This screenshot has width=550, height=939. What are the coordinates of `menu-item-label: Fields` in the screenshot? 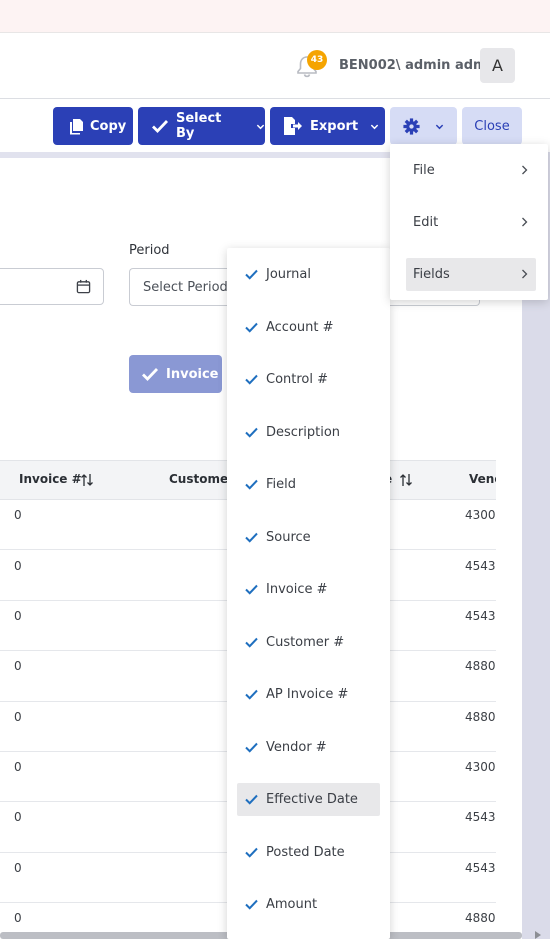 It's located at (431, 274).